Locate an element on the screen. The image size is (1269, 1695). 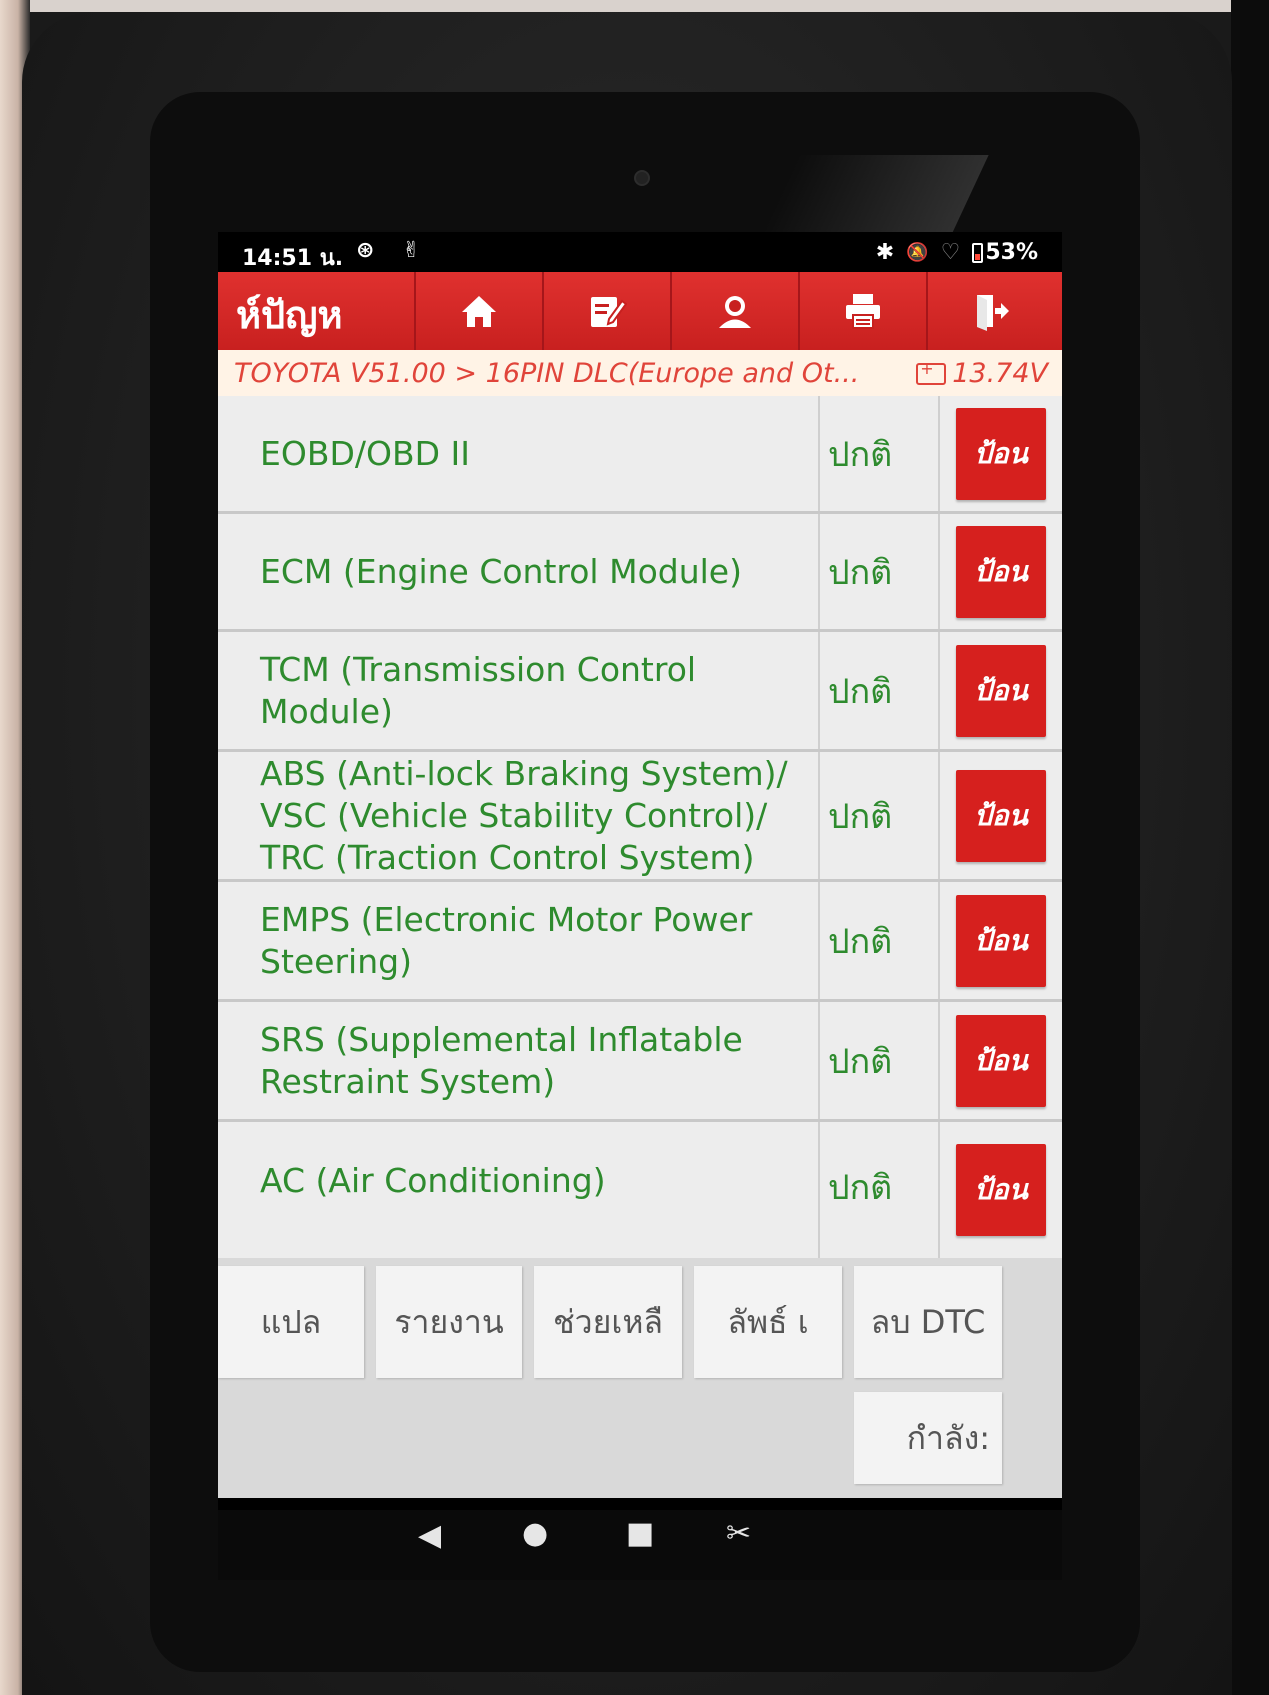
android-navbar: ◀ ● ■ ✂ is located at coordinates (640, 1539).